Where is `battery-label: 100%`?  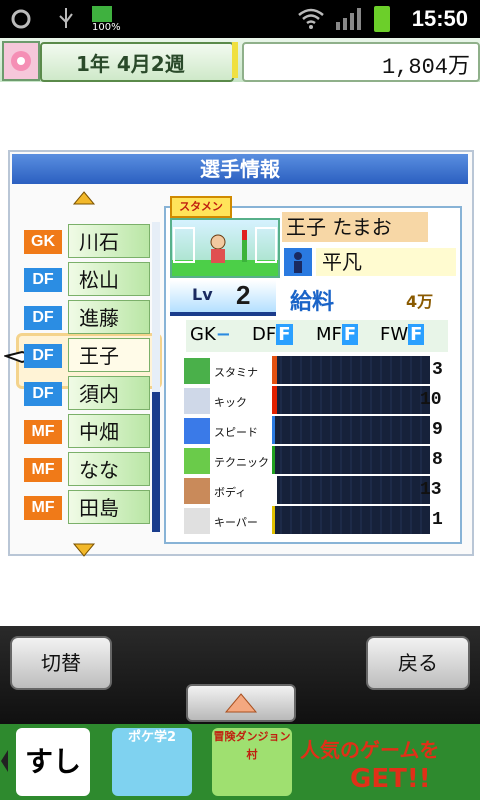 battery-label: 100% is located at coordinates (106, 27).